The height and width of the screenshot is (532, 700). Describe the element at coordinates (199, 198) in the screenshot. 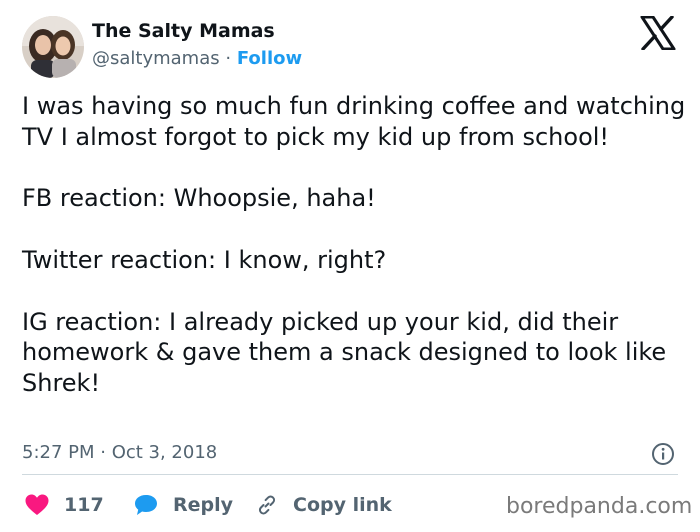

I see `tweet-paragraph: FB reaction: Whoopsie, haha!` at that location.